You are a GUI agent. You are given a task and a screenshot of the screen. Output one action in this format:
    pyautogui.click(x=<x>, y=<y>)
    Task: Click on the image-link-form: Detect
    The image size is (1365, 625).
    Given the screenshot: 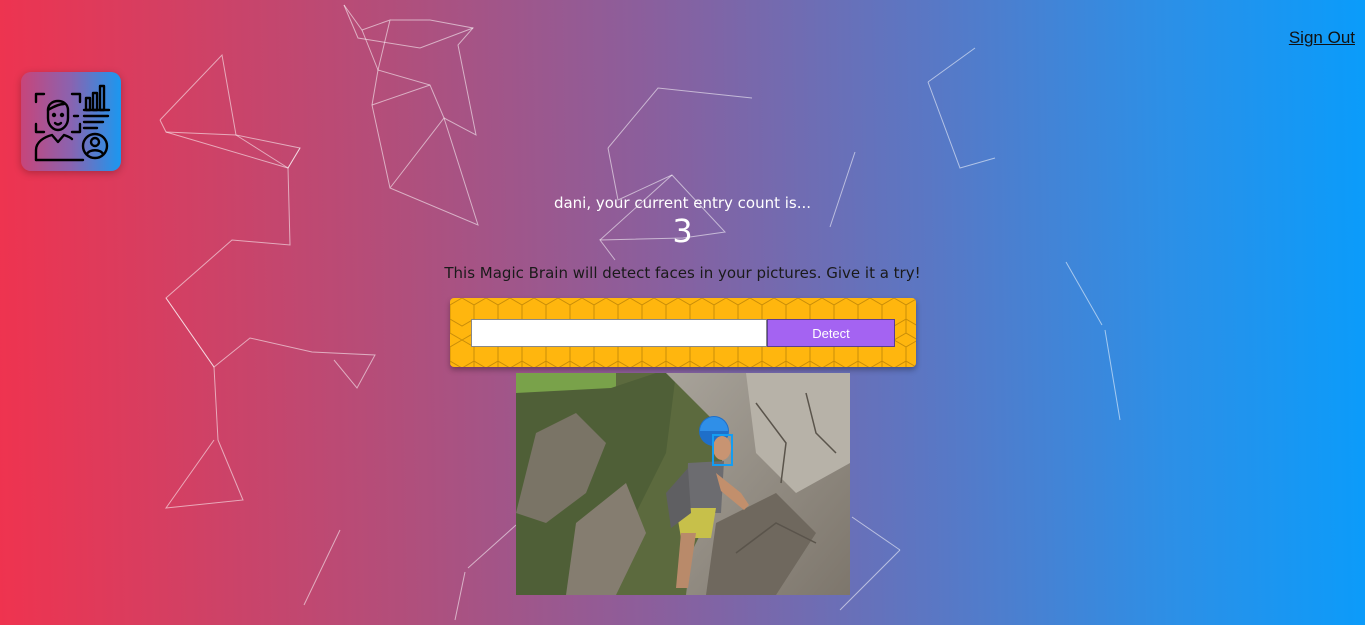 What is the action you would take?
    pyautogui.click(x=683, y=332)
    